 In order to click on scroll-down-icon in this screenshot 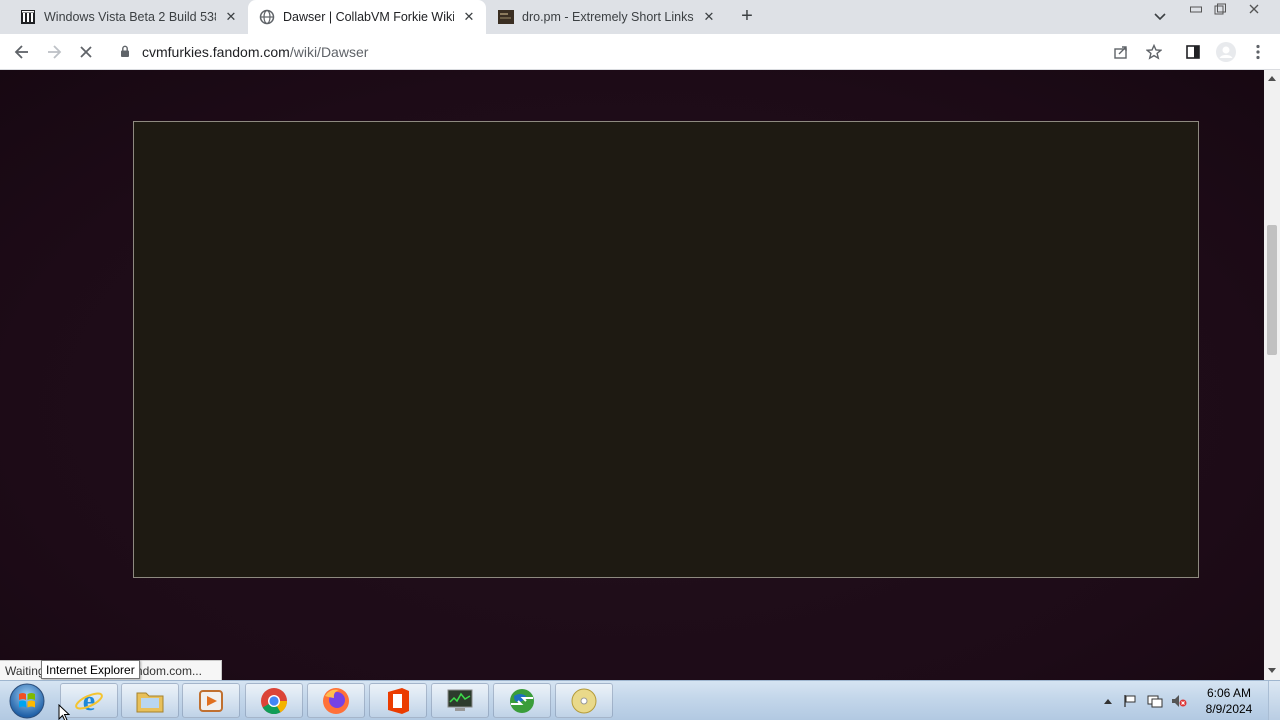, I will do `click(1272, 670)`.